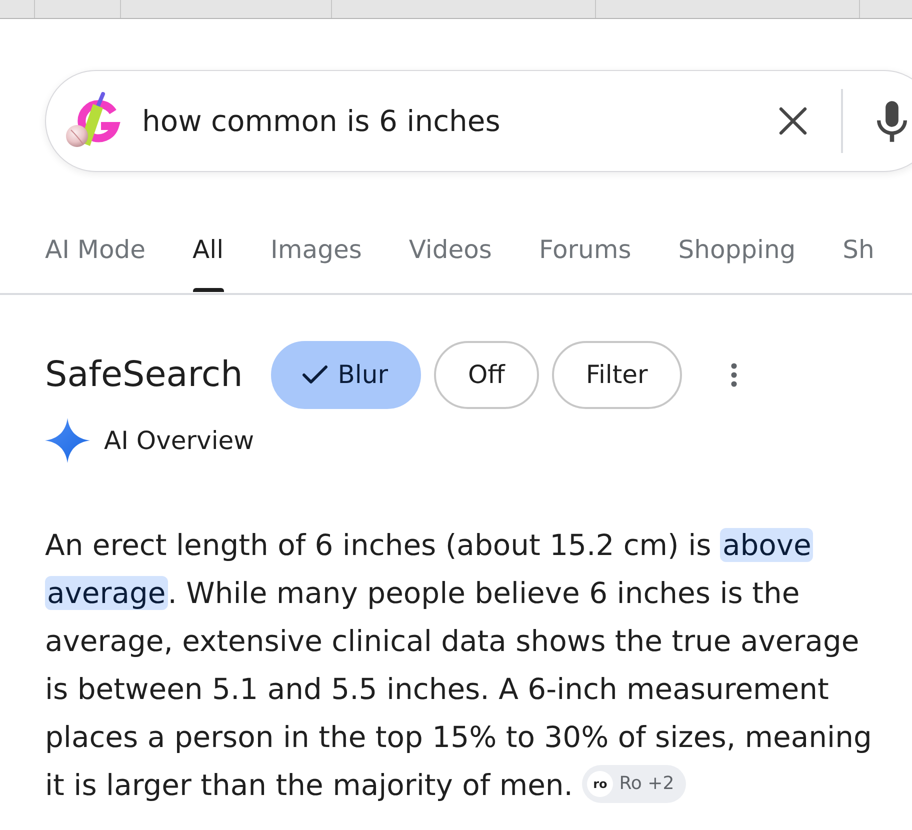 This screenshot has height=830, width=912. What do you see at coordinates (486, 375) in the screenshot?
I see `safesearch-chip: Off` at bounding box center [486, 375].